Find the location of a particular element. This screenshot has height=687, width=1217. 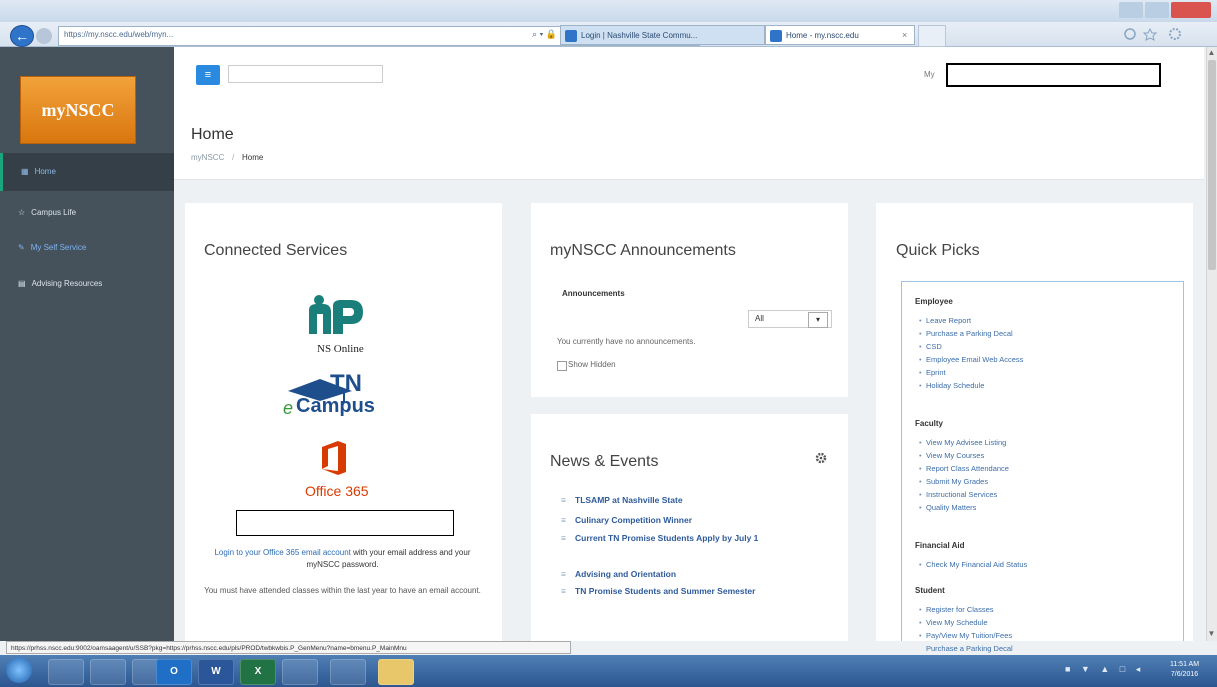

grid-icon: ▦ is located at coordinates (25, 171).